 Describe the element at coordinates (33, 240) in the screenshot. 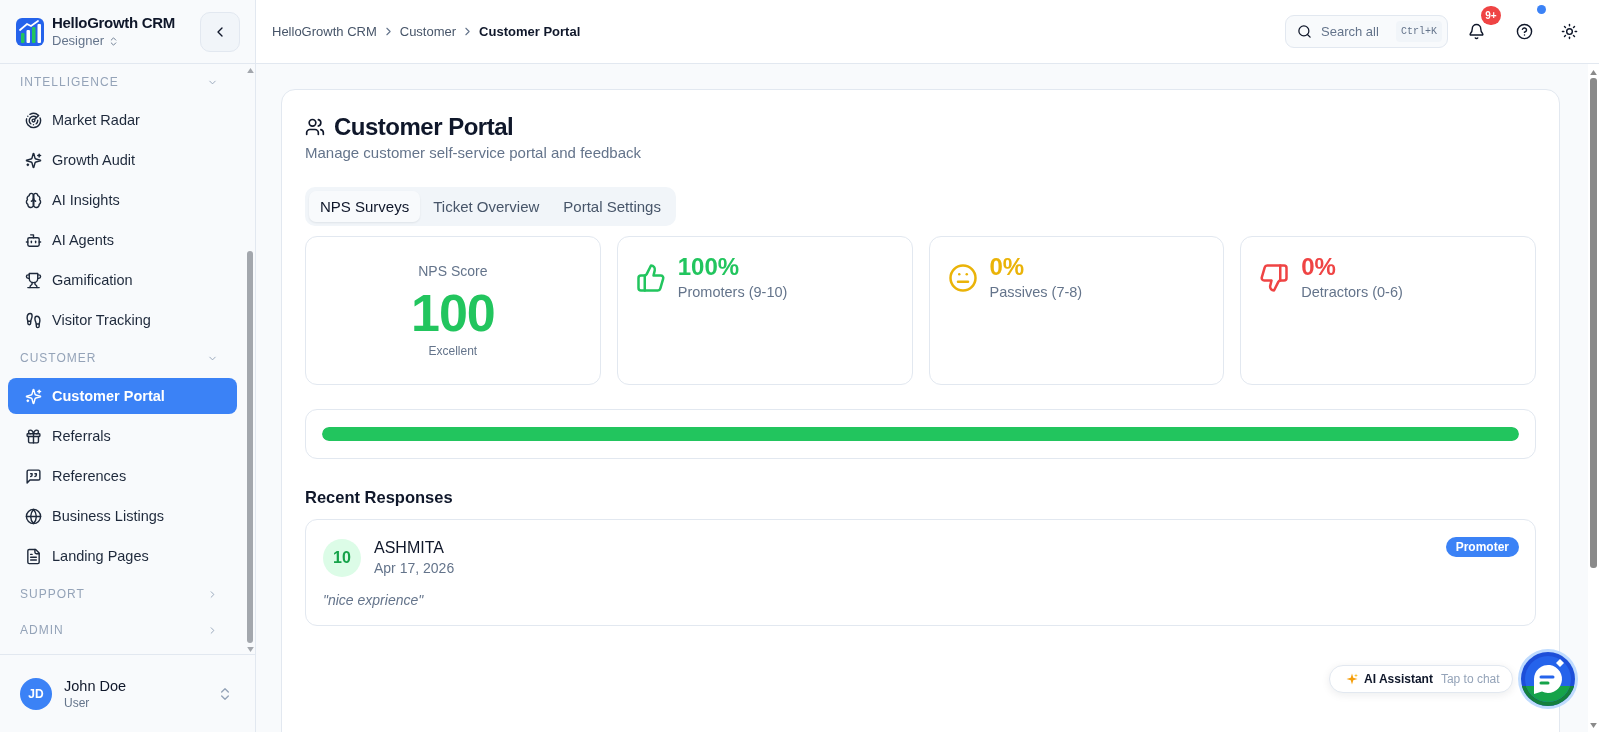

I see `robot-icon` at that location.